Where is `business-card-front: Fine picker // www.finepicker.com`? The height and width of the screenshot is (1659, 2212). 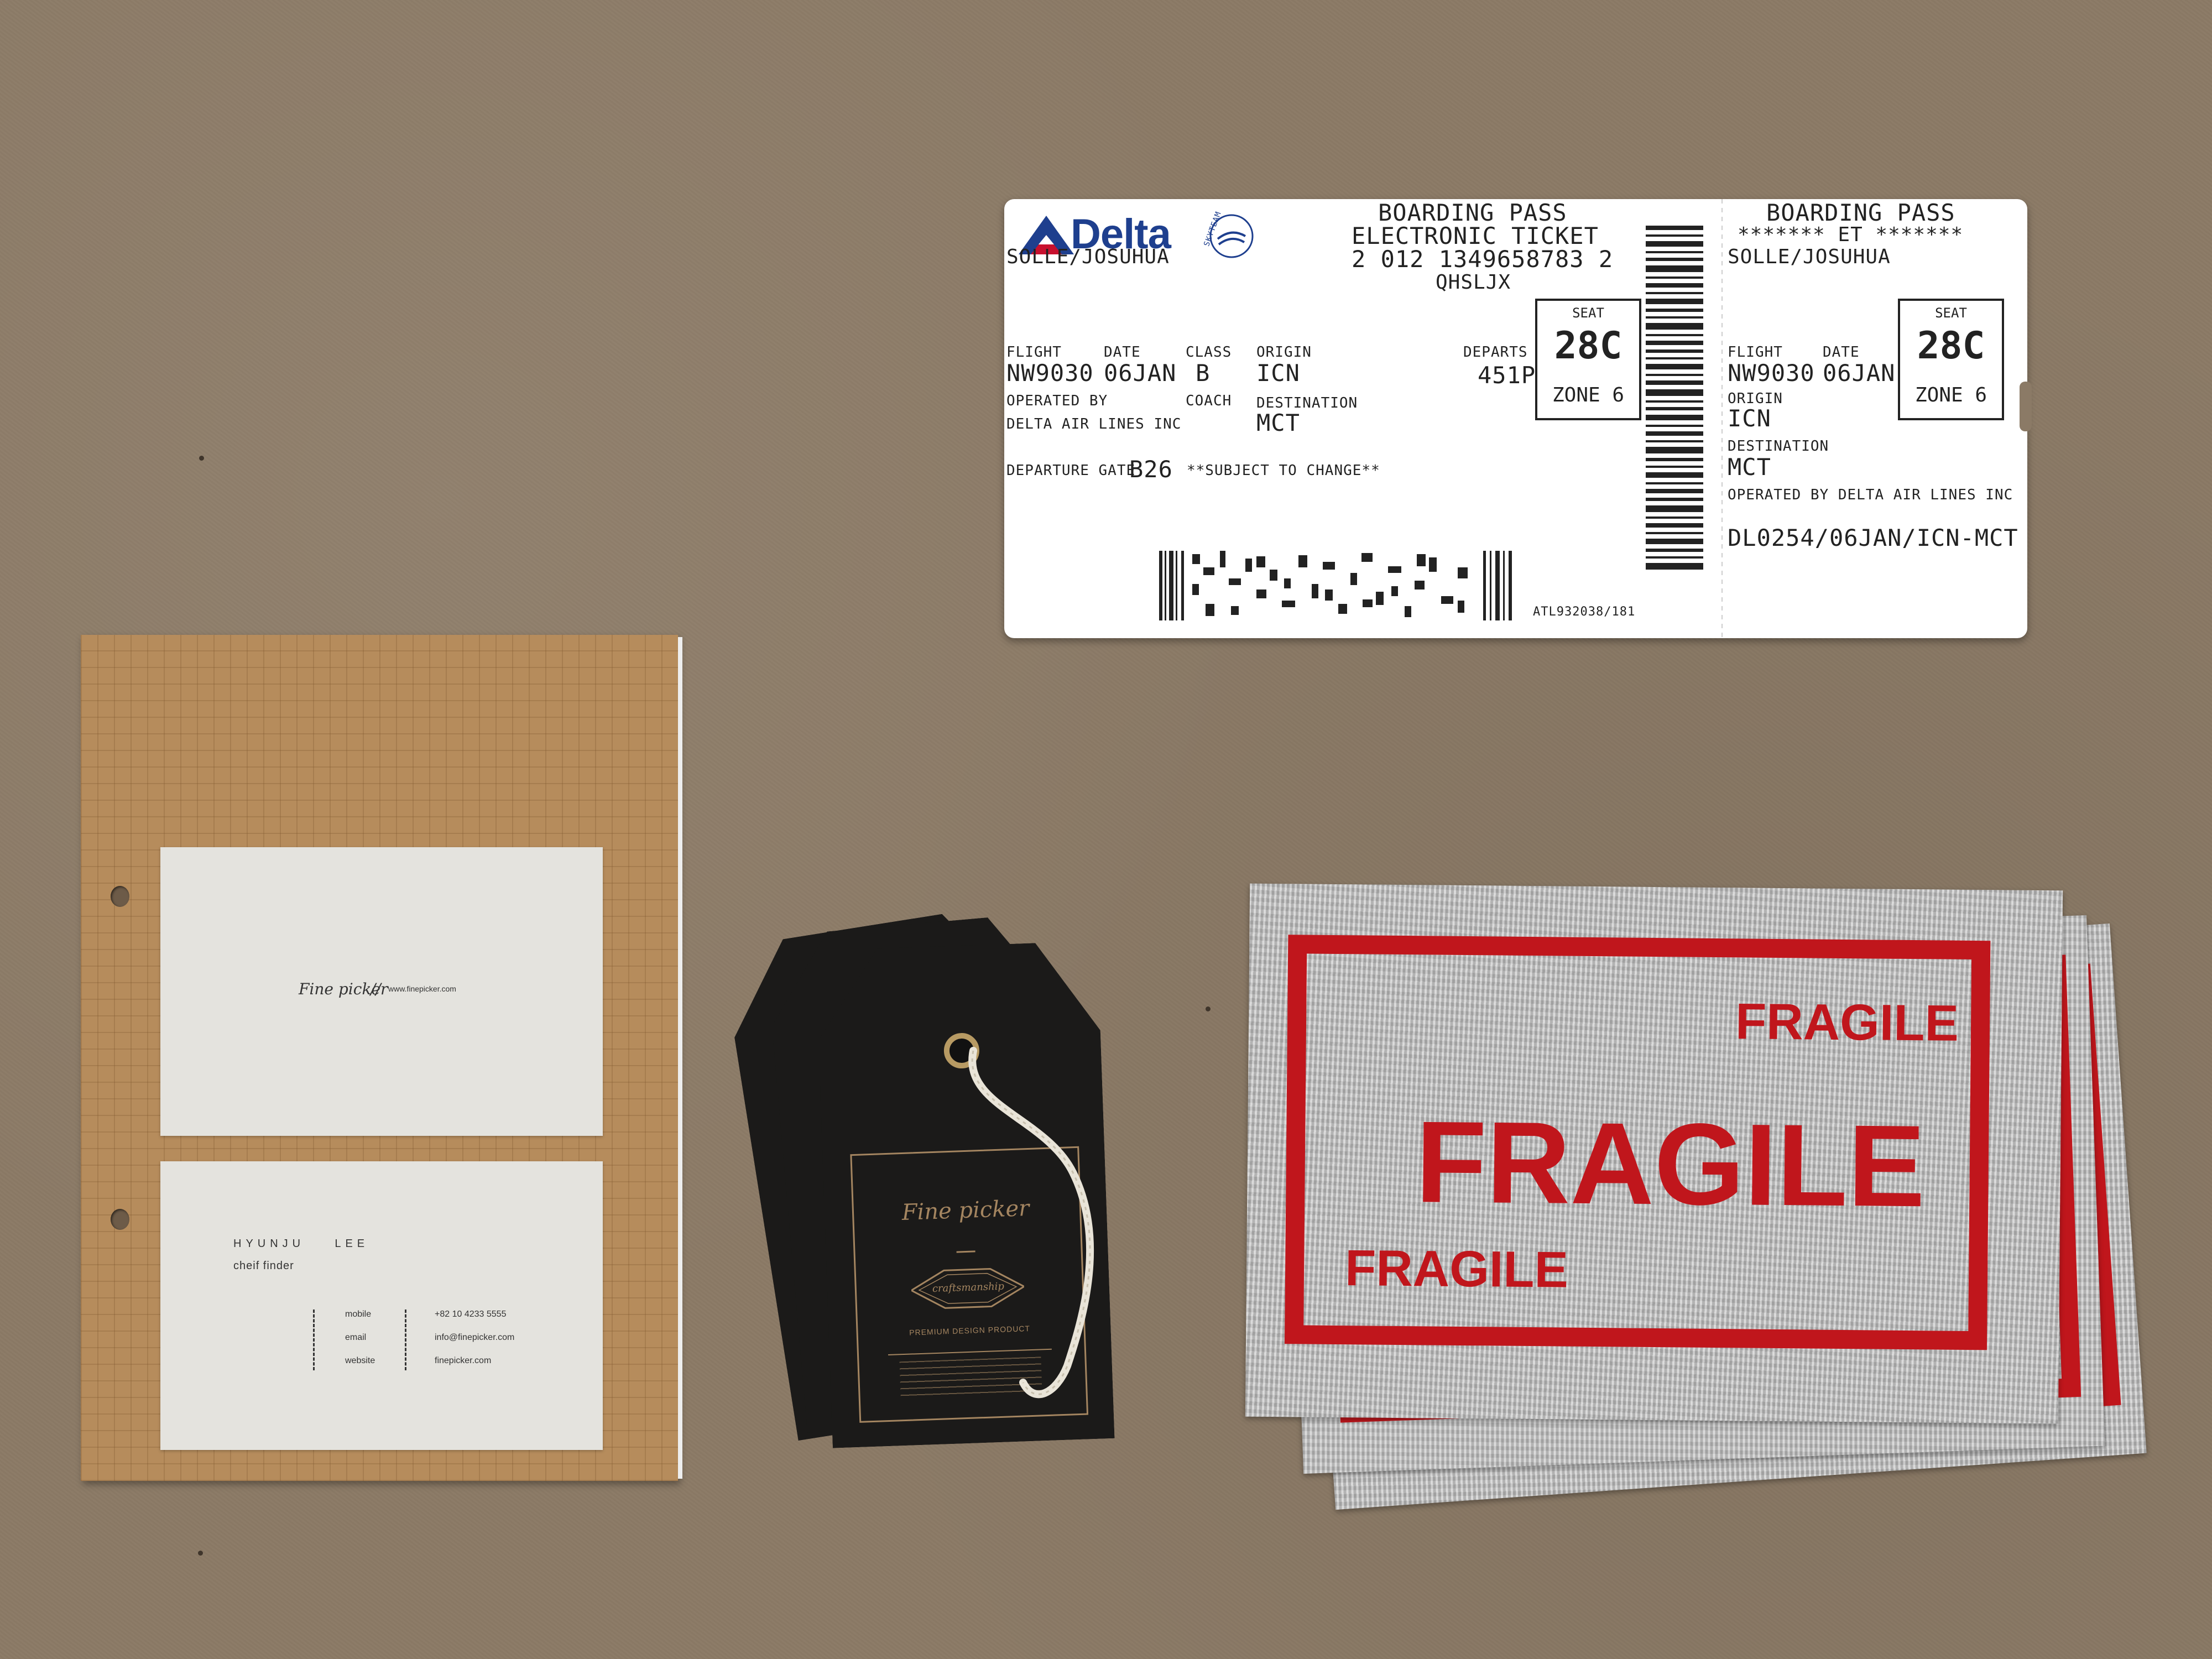
business-card-front: Fine picker // www.finepicker.com is located at coordinates (382, 992).